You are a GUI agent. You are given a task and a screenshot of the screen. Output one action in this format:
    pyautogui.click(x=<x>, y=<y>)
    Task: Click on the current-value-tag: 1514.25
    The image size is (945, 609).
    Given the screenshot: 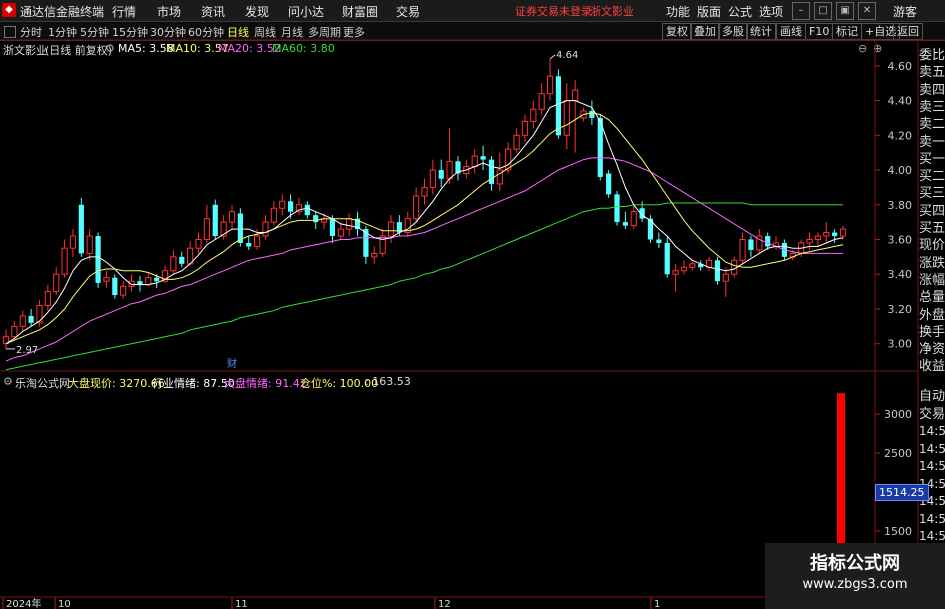 What is the action you would take?
    pyautogui.click(x=902, y=492)
    